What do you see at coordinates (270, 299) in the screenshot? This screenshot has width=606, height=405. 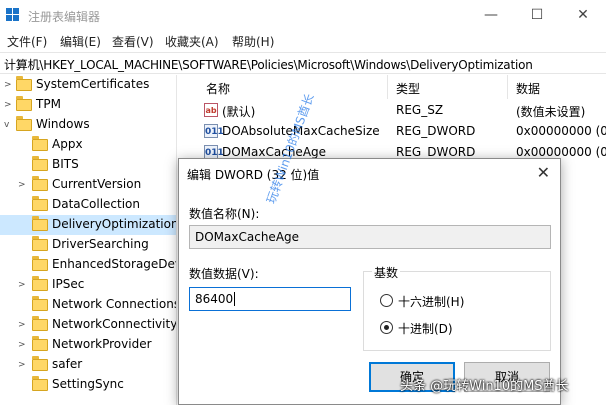 I see `value-data-input: 86400` at bounding box center [270, 299].